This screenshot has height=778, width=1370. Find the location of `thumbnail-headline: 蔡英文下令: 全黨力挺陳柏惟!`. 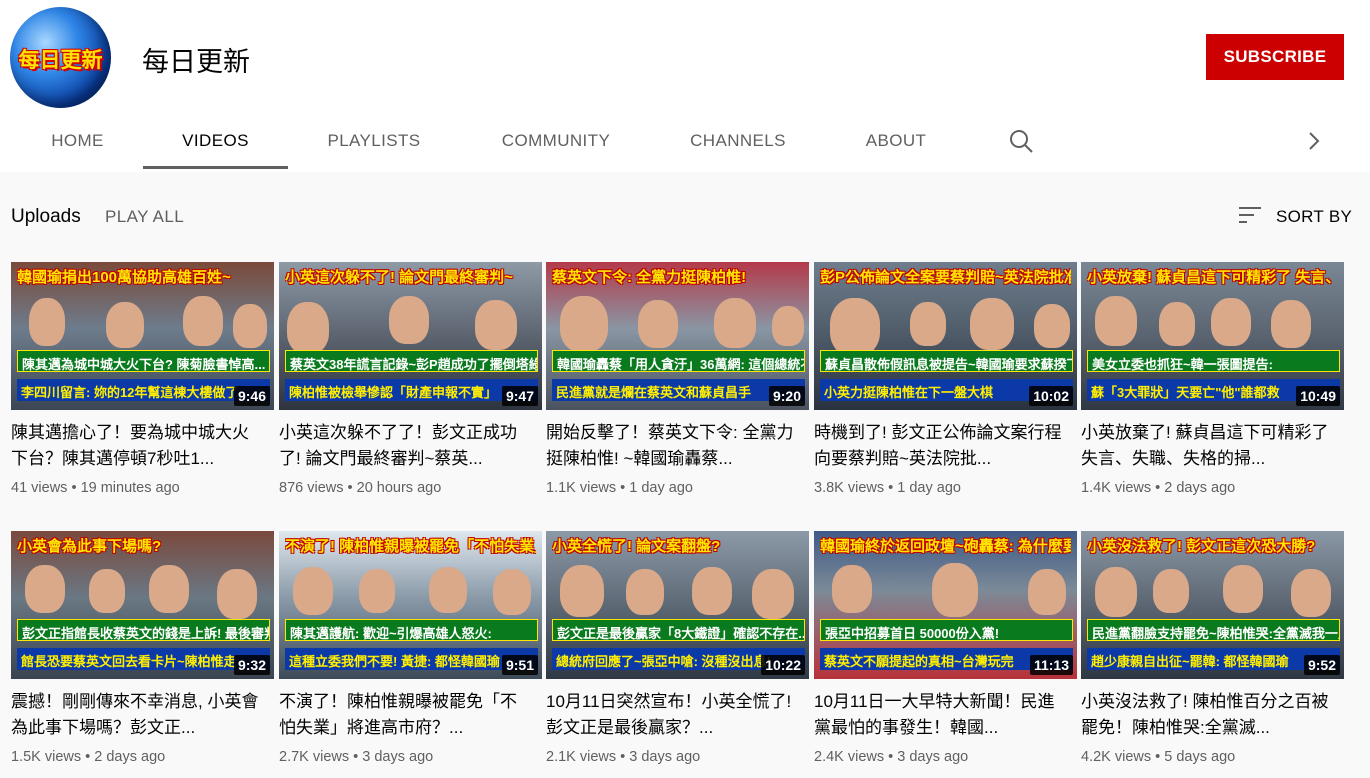

thumbnail-headline: 蔡英文下令: 全黨力挺陳柏惟! is located at coordinates (649, 277).